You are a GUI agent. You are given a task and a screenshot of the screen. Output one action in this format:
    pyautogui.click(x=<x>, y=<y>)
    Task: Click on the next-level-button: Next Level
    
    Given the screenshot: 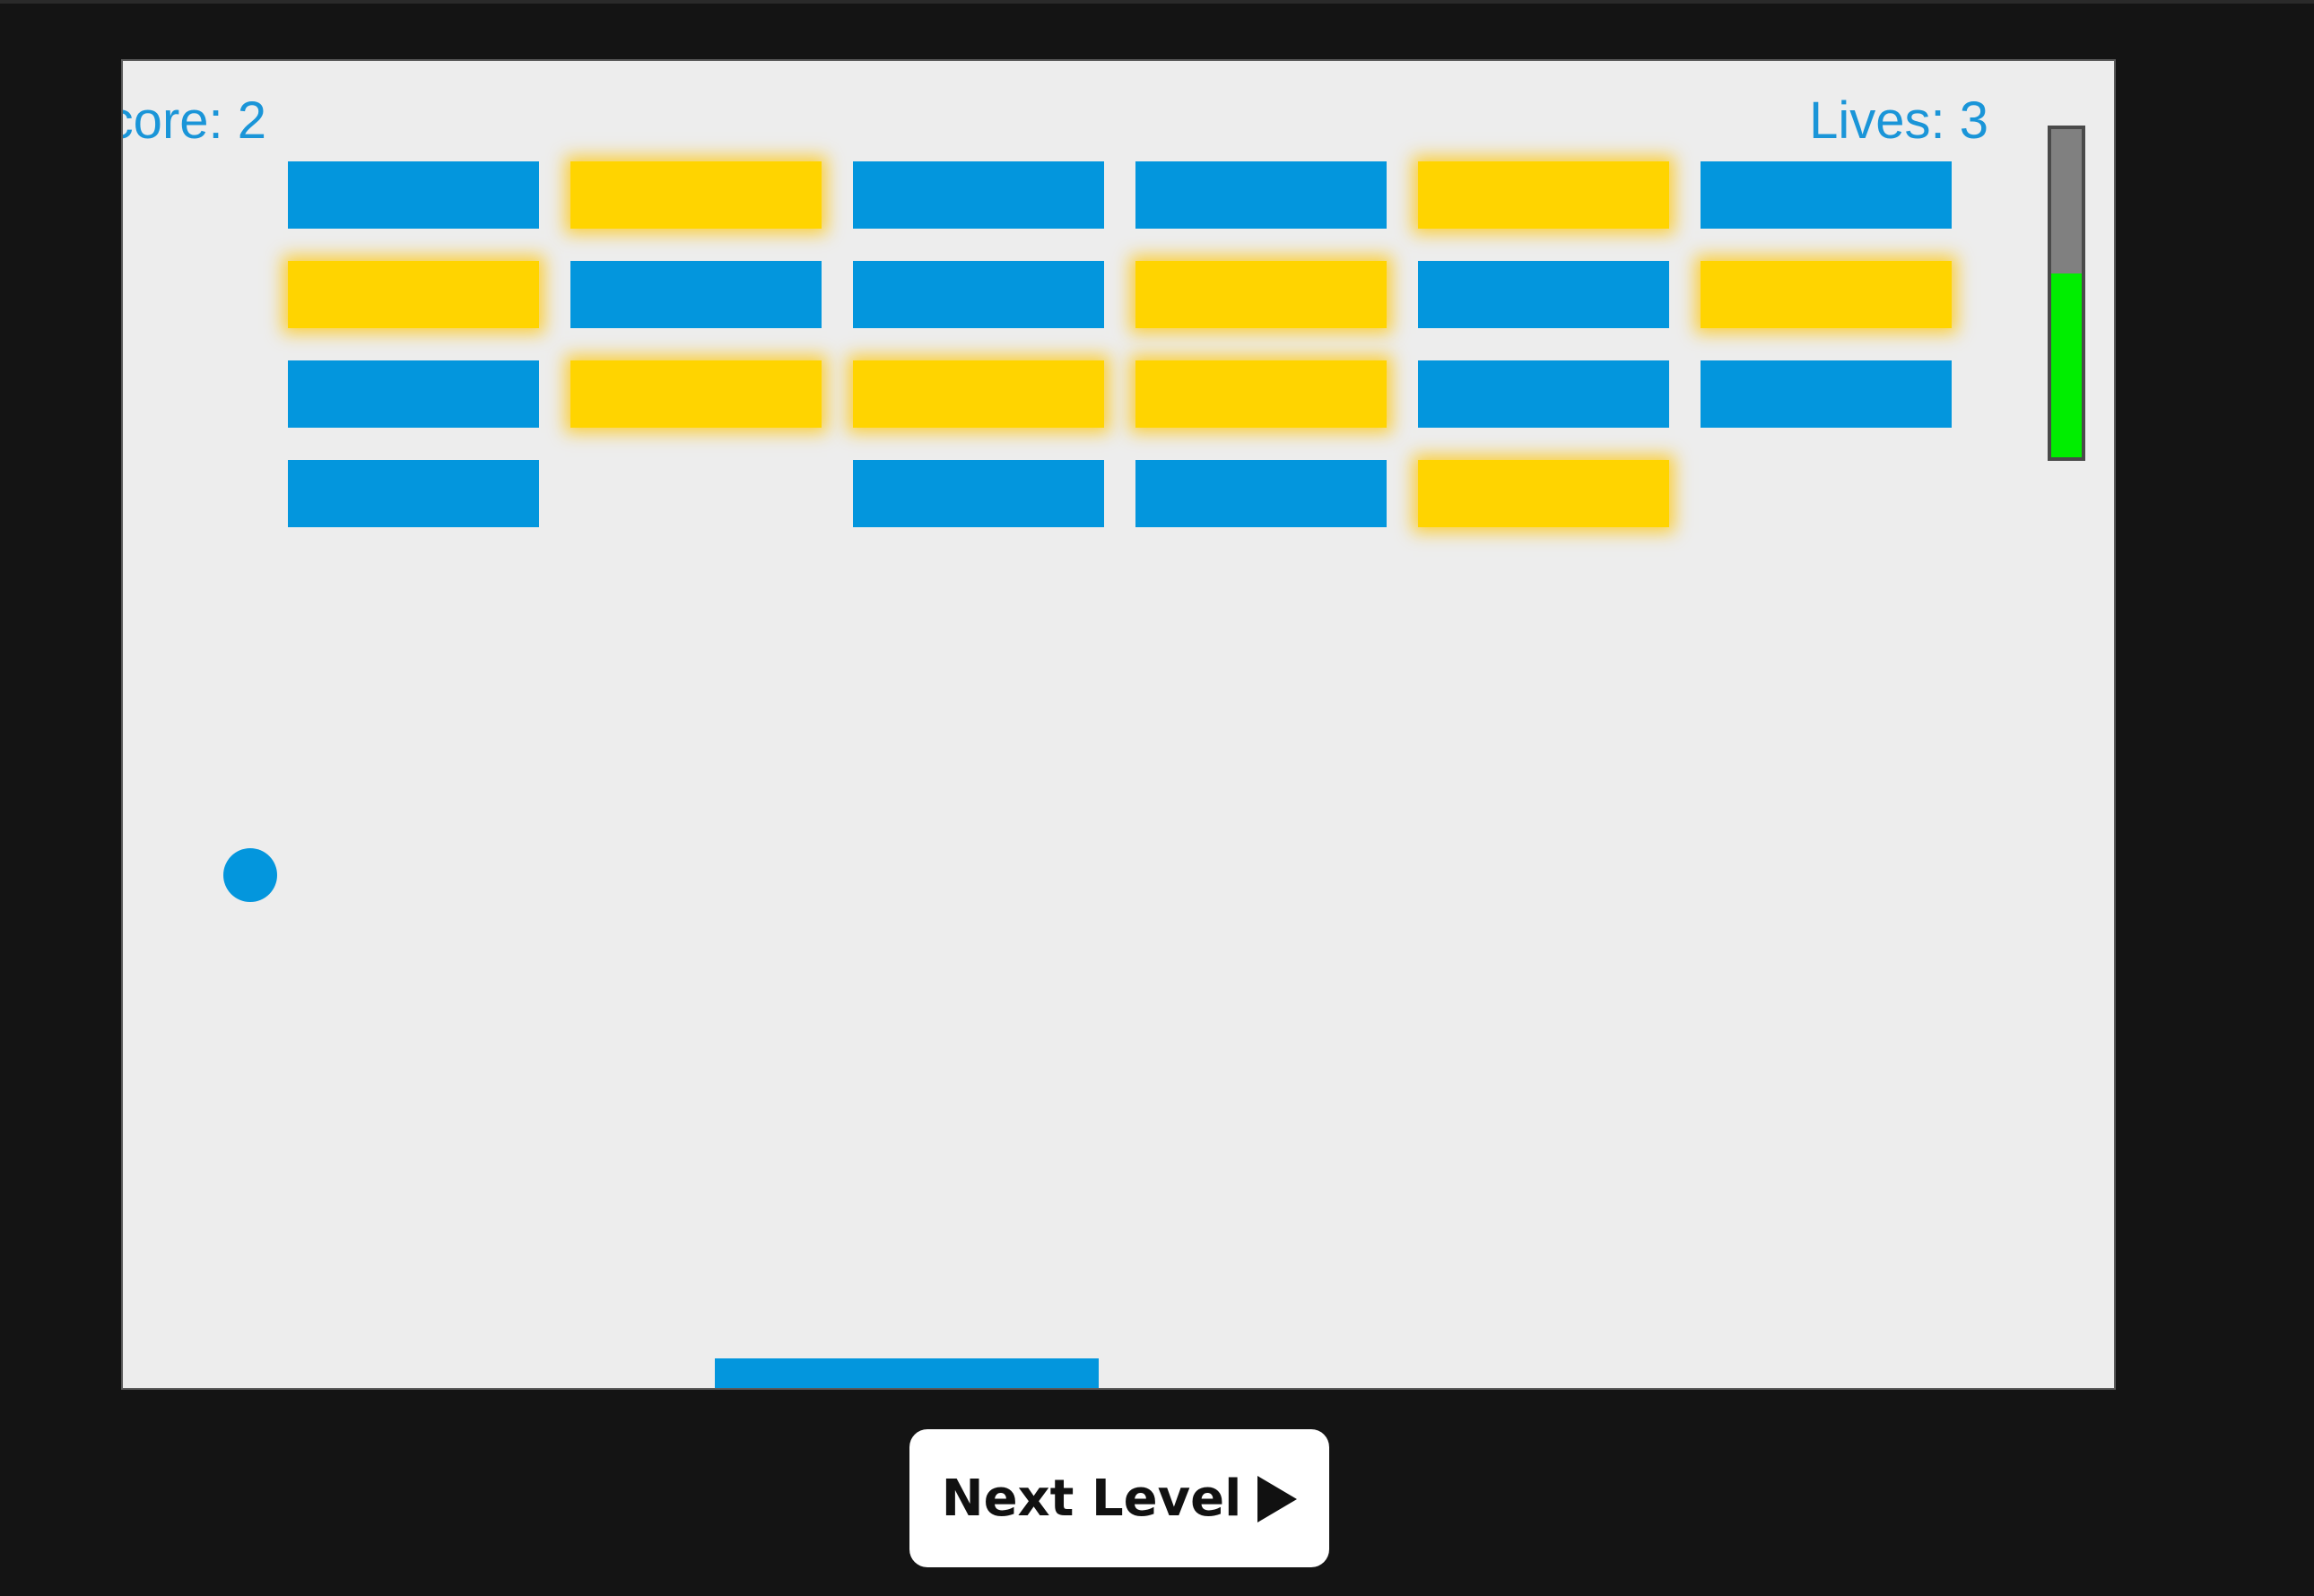 What is the action you would take?
    pyautogui.click(x=1119, y=1498)
    